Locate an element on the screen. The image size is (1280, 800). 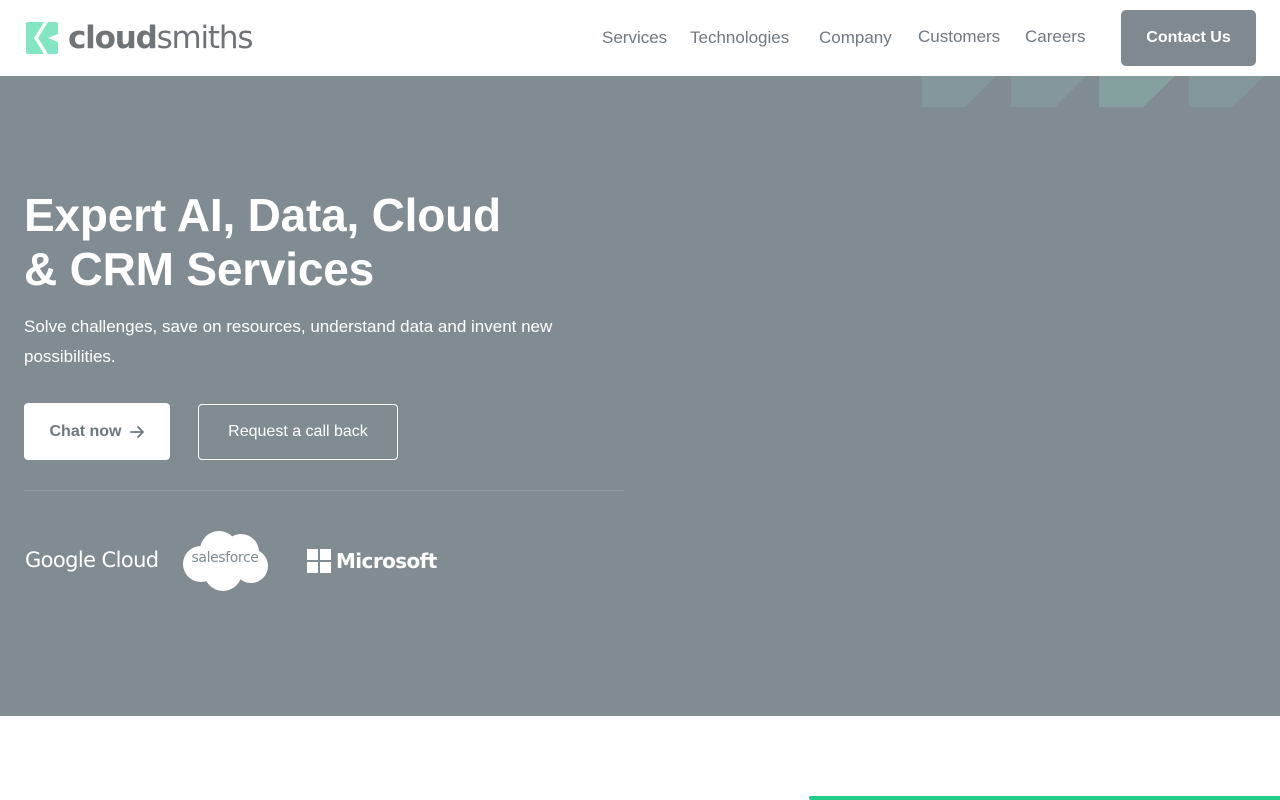
request-callback-button: Request a call back is located at coordinates (298, 432).